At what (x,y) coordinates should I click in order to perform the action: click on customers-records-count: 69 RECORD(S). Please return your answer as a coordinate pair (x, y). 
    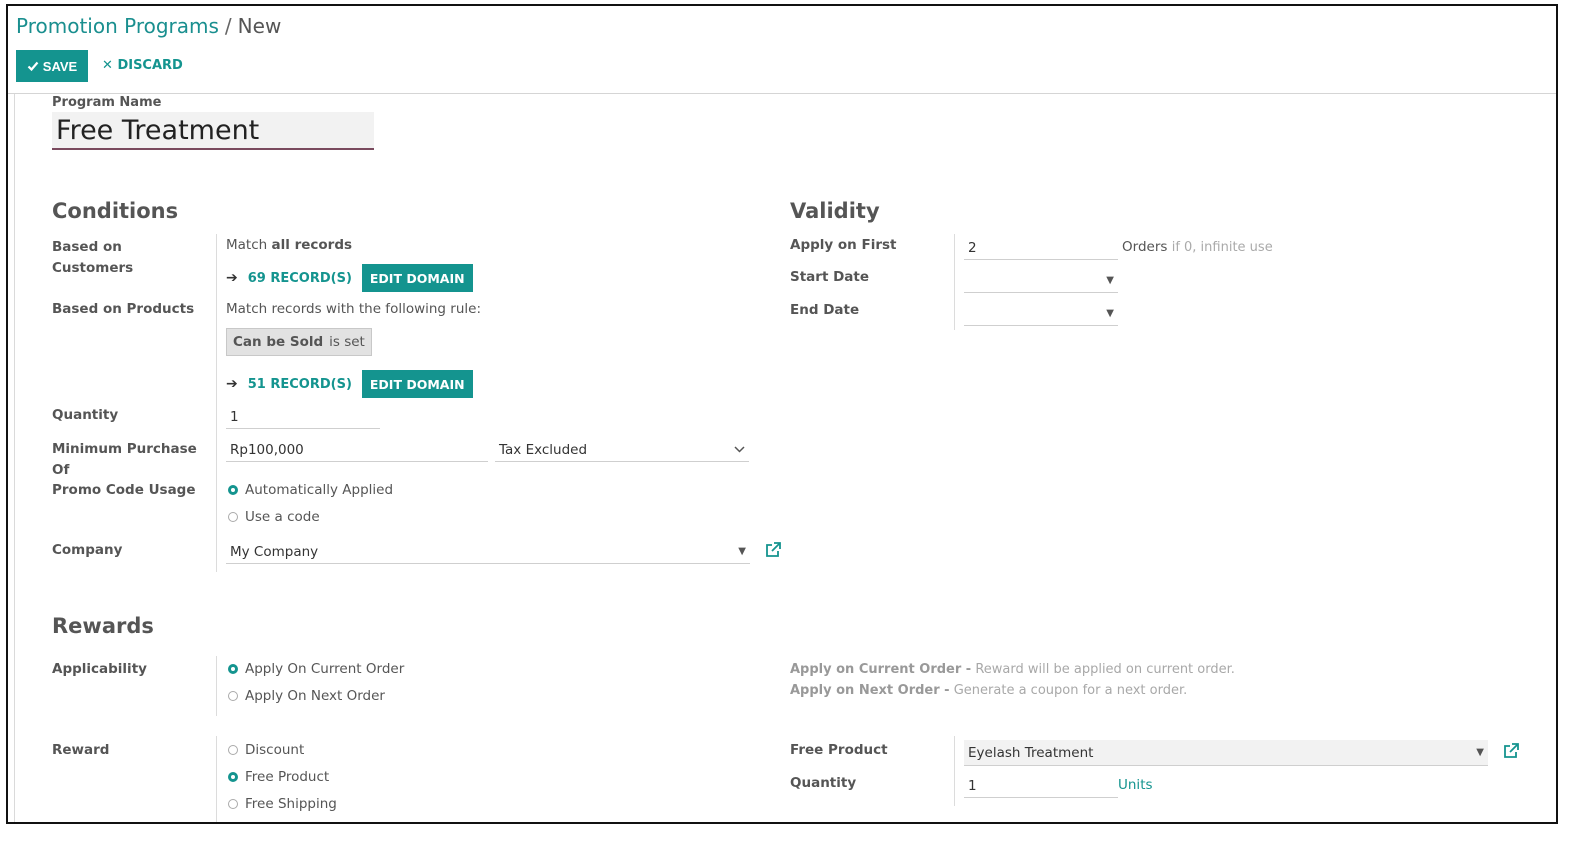
    Looking at the image, I should click on (299, 278).